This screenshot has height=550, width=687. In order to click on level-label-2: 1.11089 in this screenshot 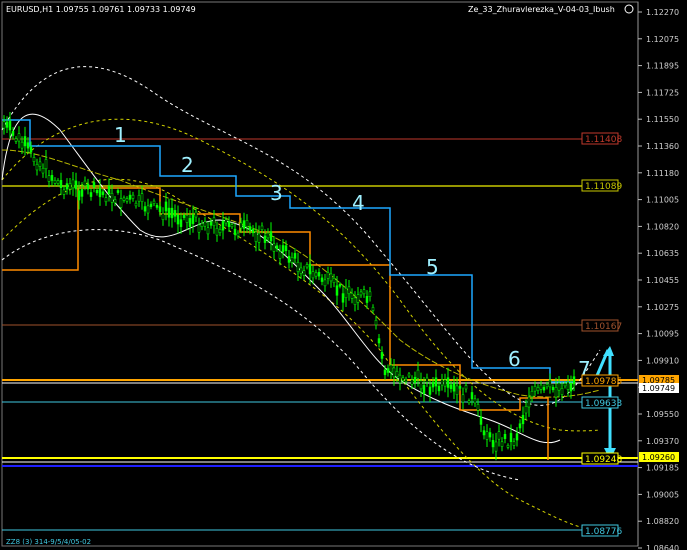, I will do `click(603, 187)`.